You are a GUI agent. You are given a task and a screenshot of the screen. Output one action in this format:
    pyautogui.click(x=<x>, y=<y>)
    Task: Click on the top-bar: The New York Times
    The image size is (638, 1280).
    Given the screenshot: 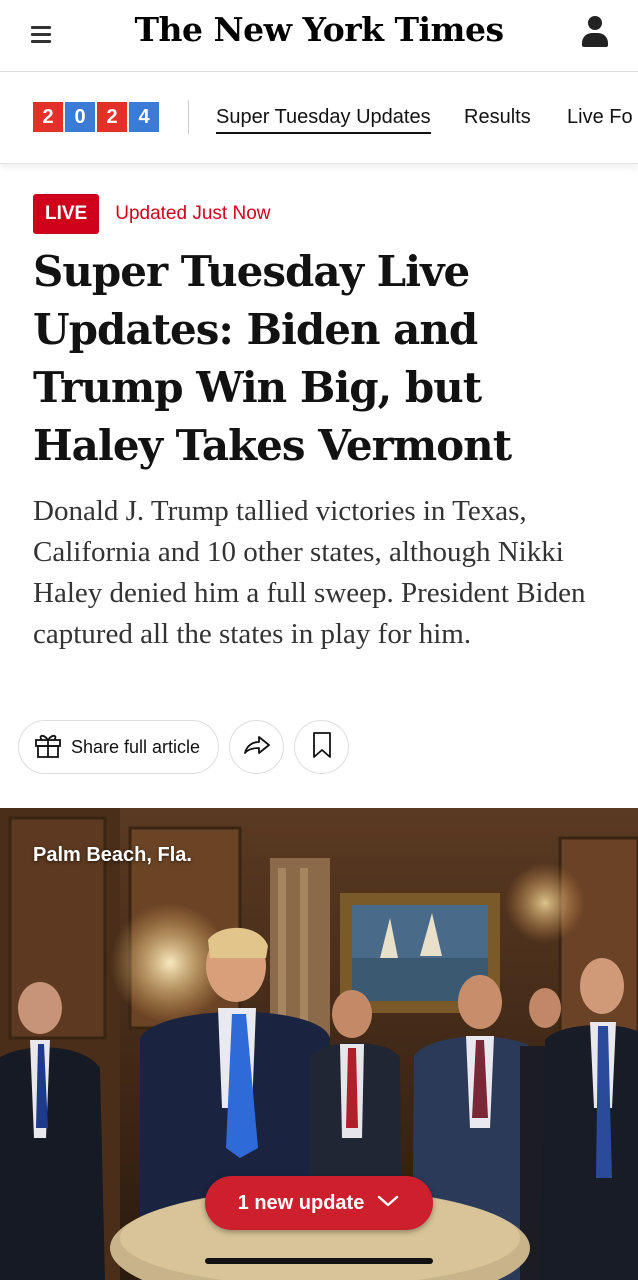 What is the action you would take?
    pyautogui.click(x=319, y=36)
    